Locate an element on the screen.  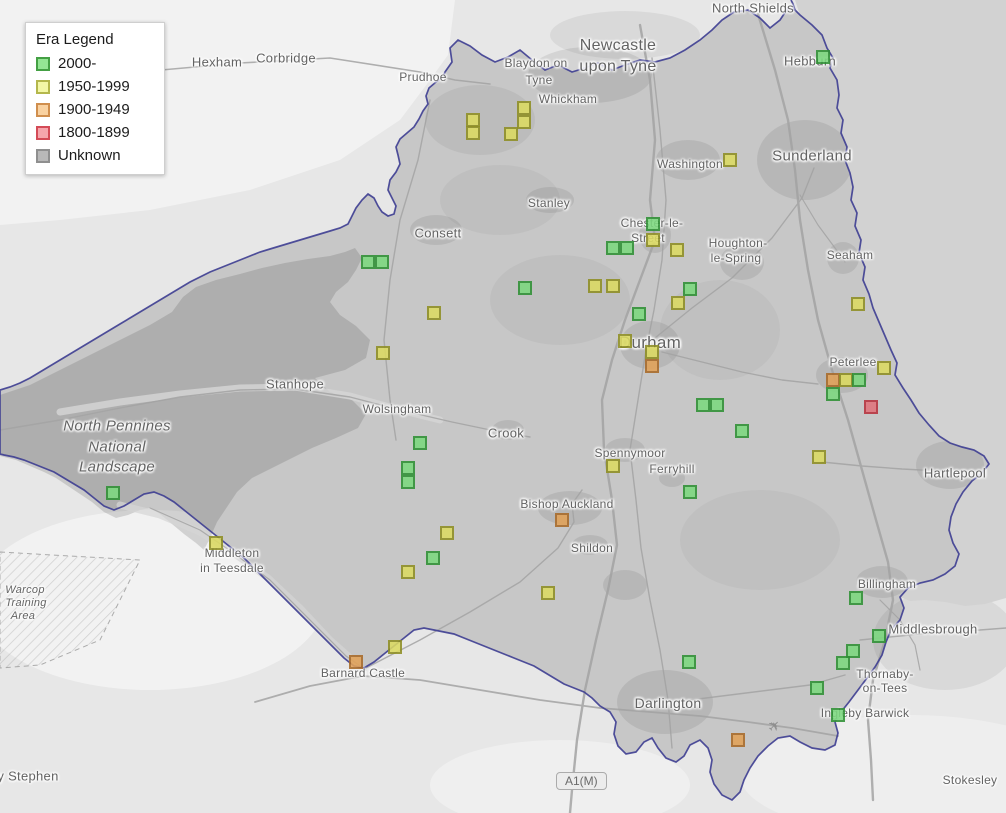
legend-item: 2000- is located at coordinates (95, 63).